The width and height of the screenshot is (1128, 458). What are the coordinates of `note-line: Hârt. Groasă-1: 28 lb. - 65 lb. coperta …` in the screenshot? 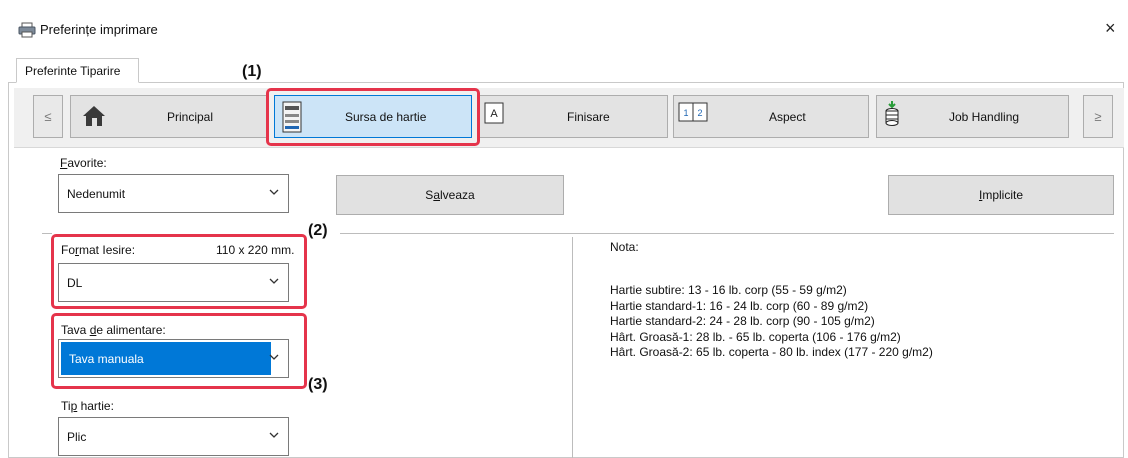 It's located at (755, 336).